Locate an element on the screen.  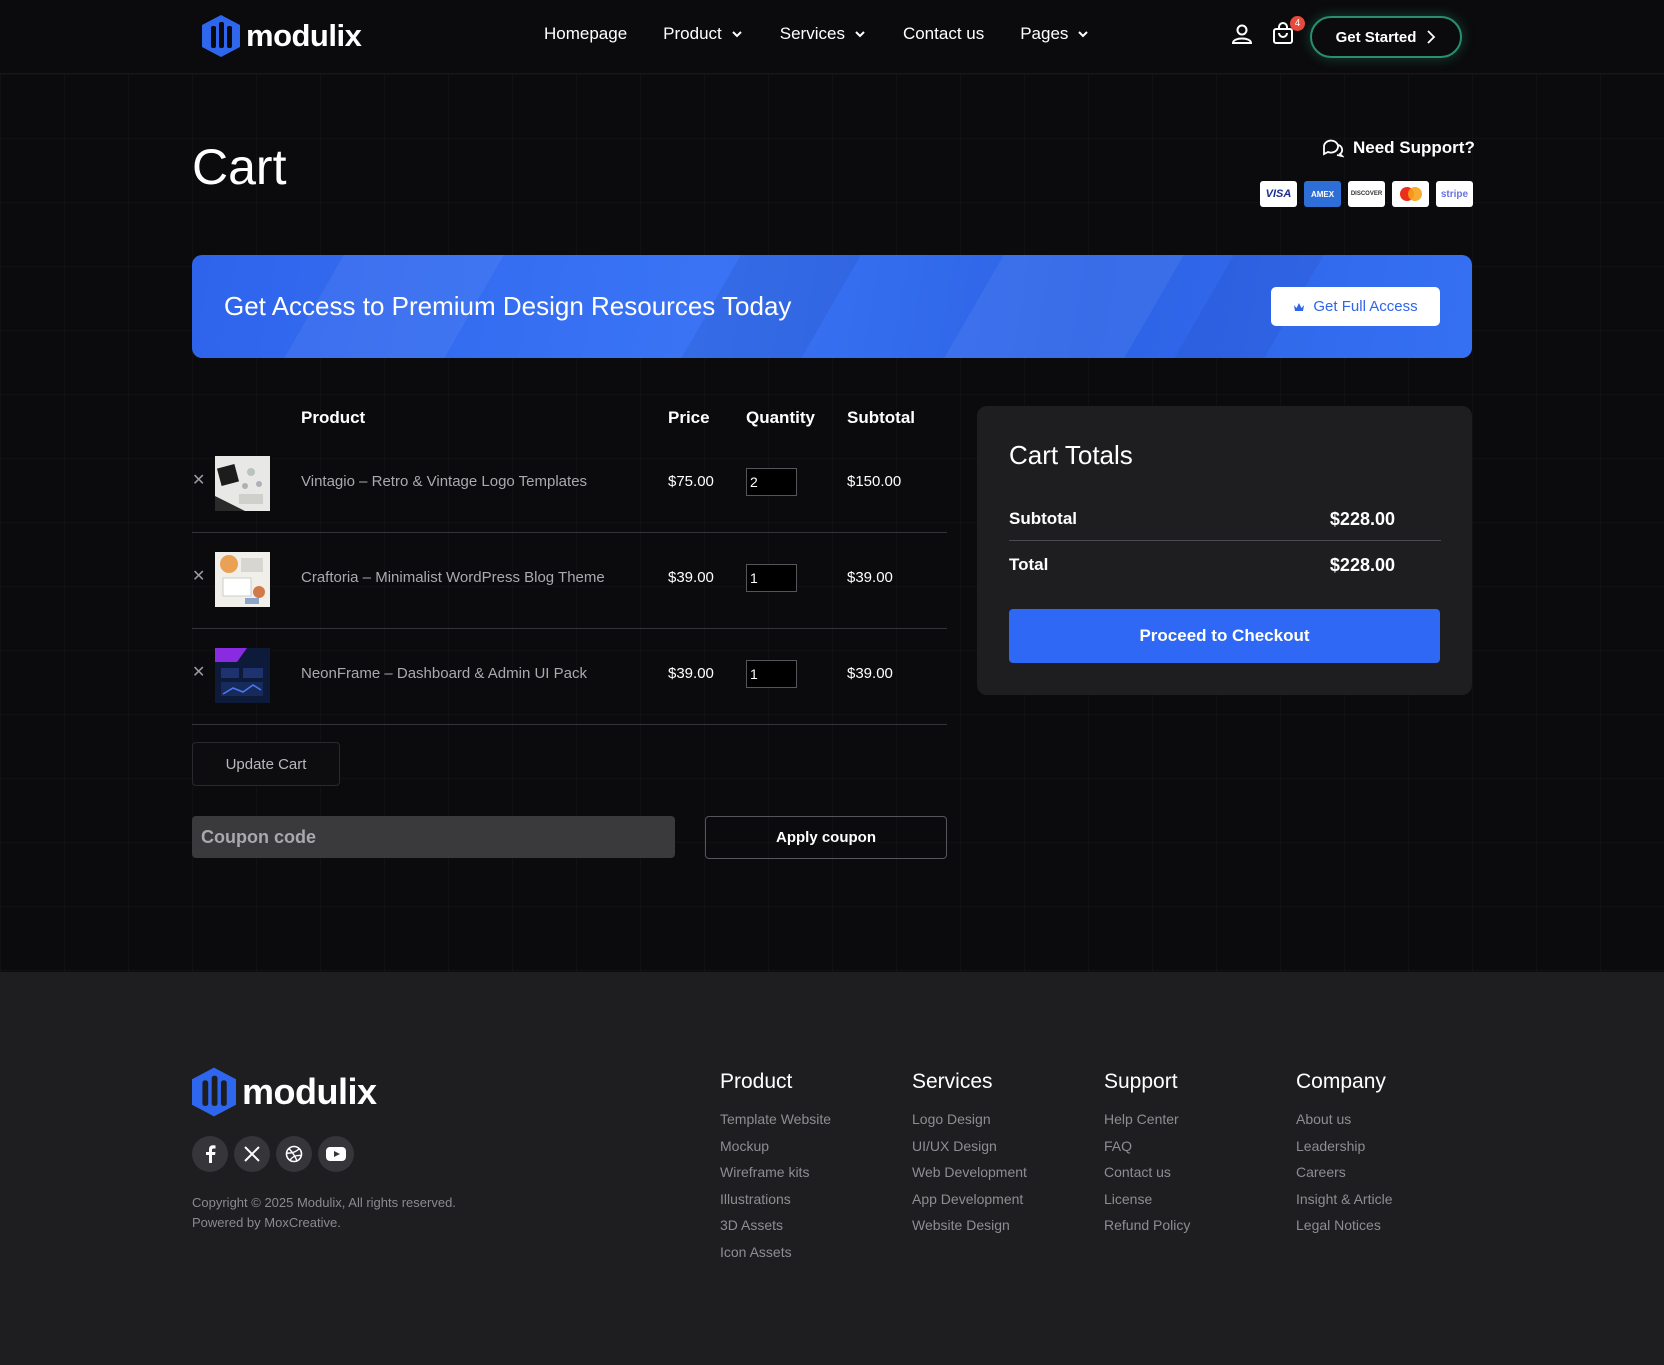
footer-link: Careers is located at coordinates (1344, 1177).